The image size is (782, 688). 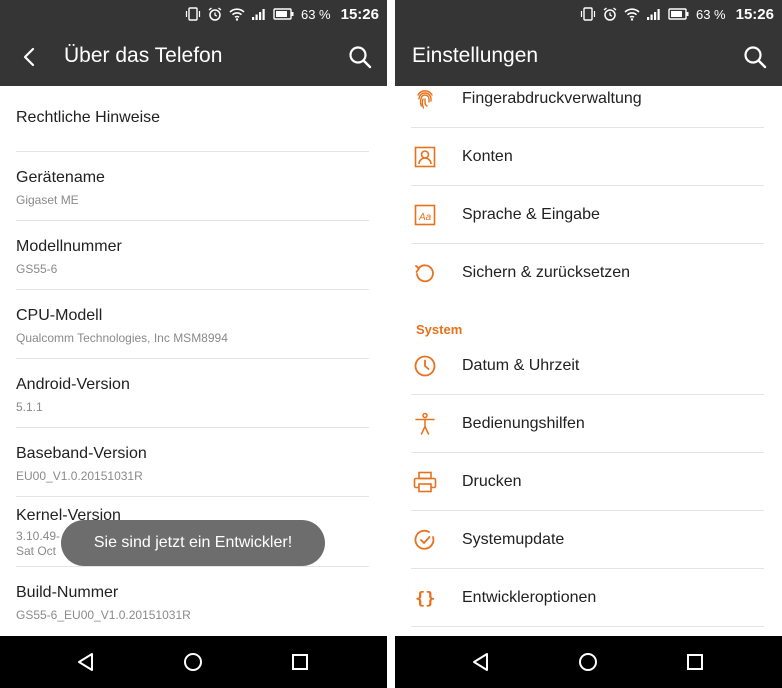 What do you see at coordinates (47, 200) in the screenshot?
I see `about-item-value: Gigaset ME` at bounding box center [47, 200].